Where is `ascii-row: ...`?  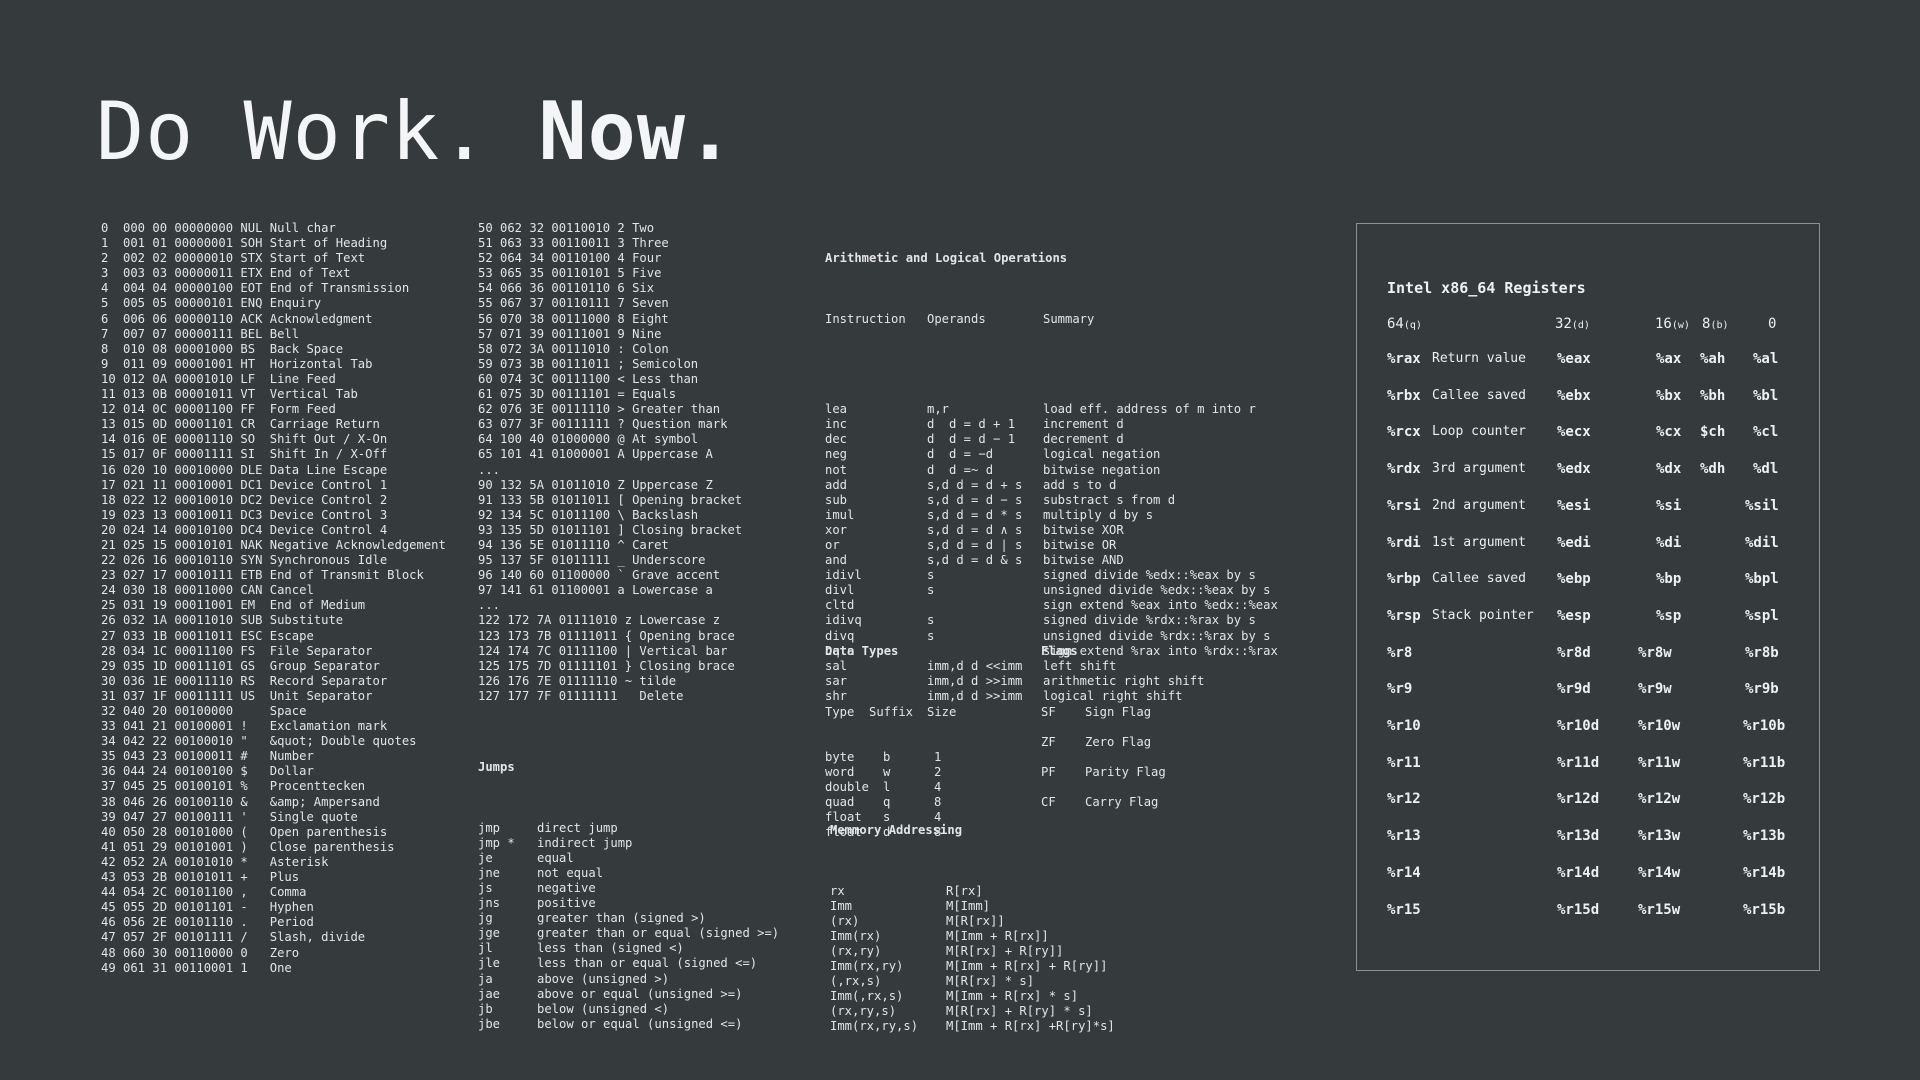 ascii-row: ... is located at coordinates (489, 605).